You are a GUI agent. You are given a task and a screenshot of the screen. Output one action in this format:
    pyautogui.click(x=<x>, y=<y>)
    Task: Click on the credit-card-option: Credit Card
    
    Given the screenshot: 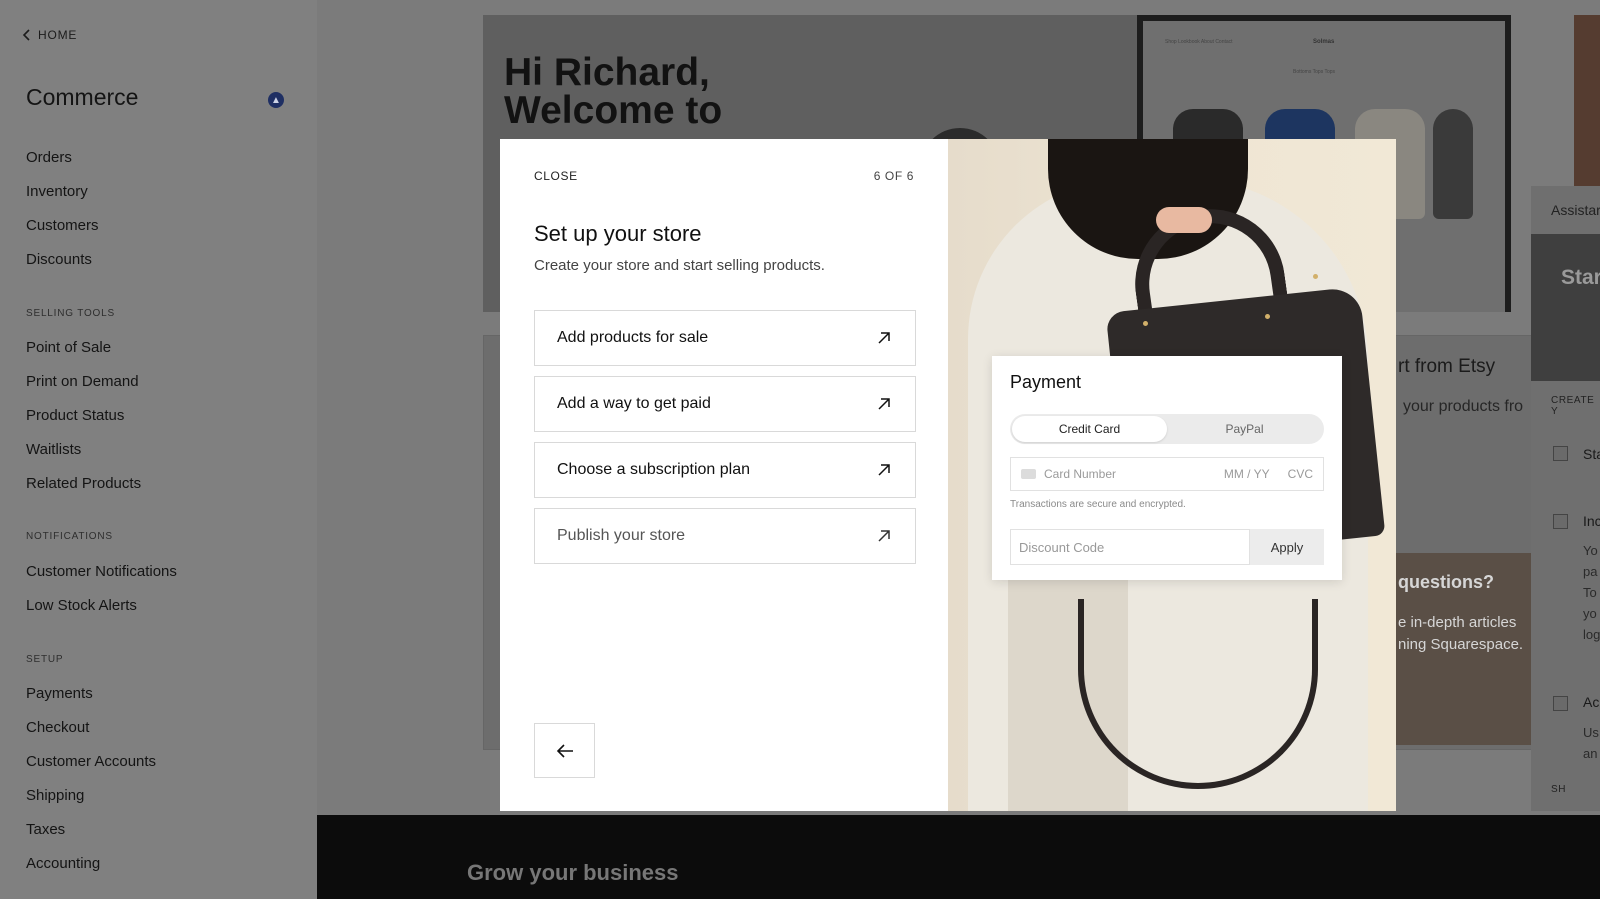 What is the action you would take?
    pyautogui.click(x=1089, y=429)
    